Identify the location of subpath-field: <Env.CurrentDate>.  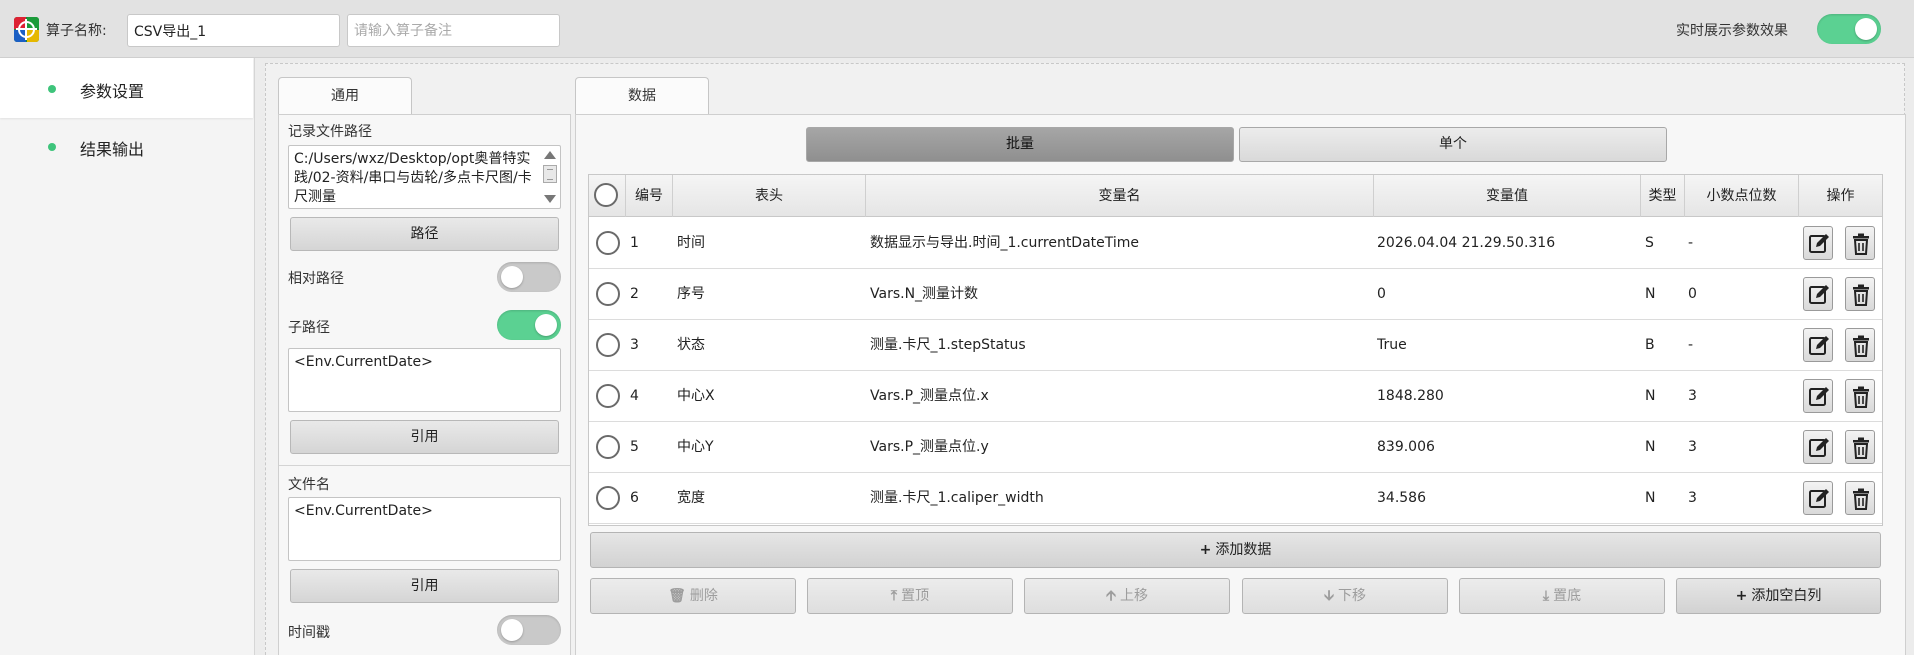
(424, 380).